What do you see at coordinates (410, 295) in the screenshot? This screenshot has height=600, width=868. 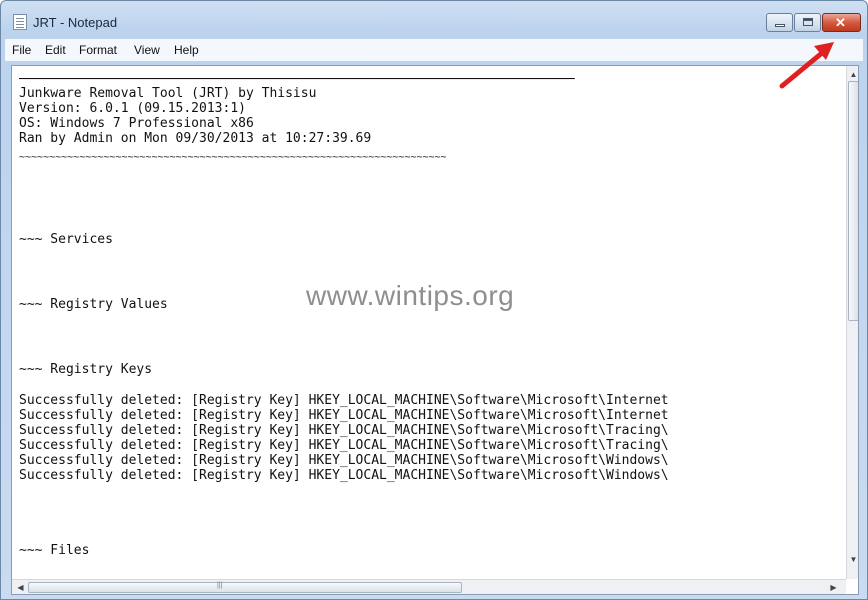 I see `watermark-text: www.wintips.org` at bounding box center [410, 295].